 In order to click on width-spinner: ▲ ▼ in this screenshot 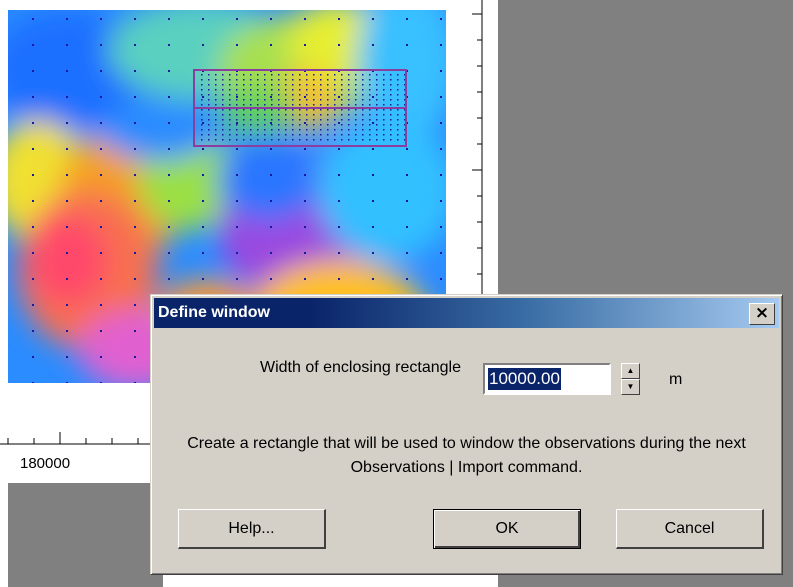, I will do `click(630, 379)`.